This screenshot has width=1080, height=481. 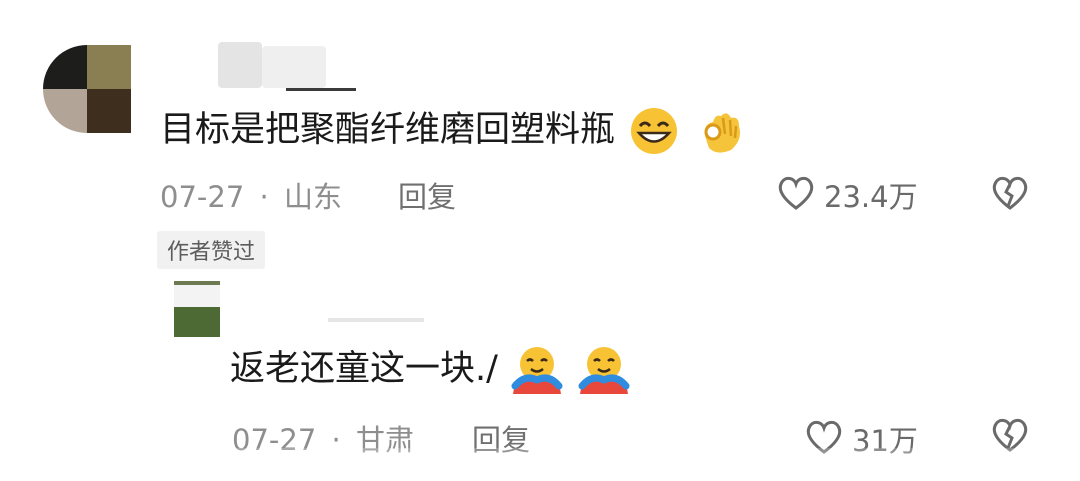 What do you see at coordinates (654, 131) in the screenshot?
I see `grinning-squint-emoji` at bounding box center [654, 131].